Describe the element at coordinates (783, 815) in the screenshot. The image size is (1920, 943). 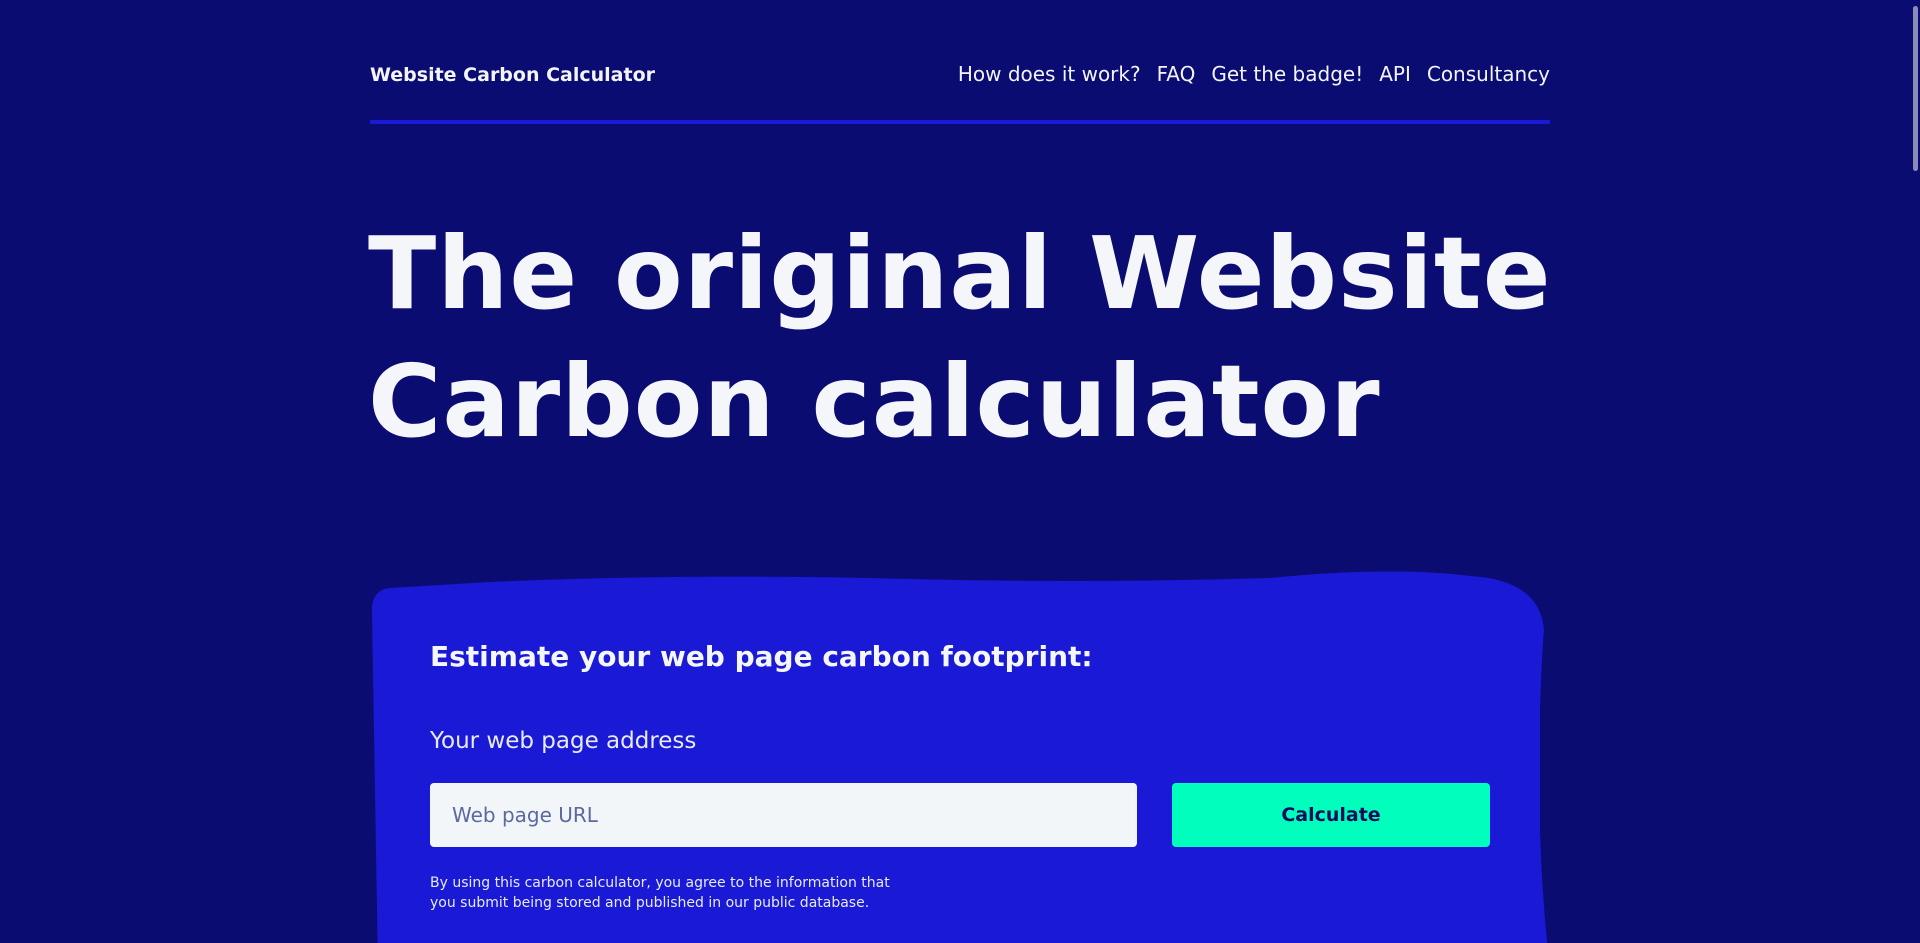
I see `url-input` at that location.